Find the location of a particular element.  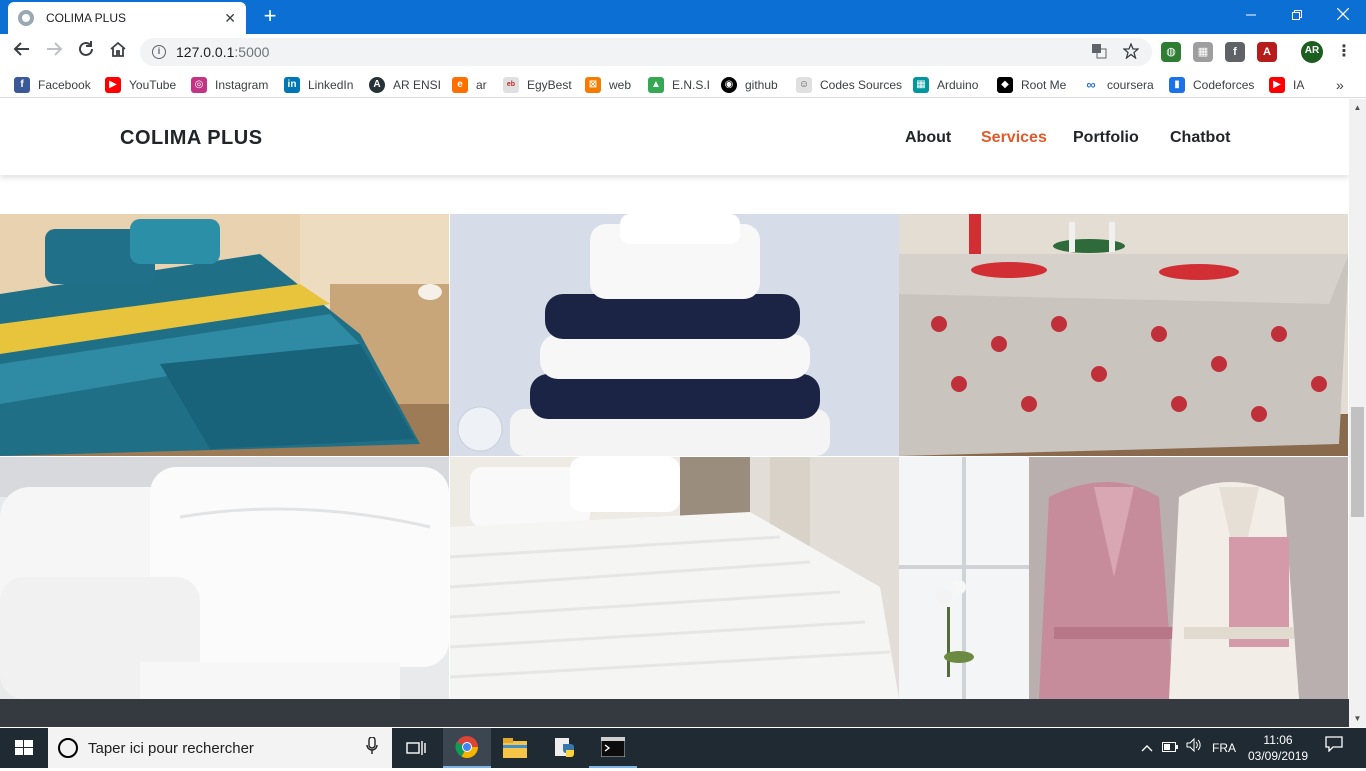

bookmark-facebook: f Facebook is located at coordinates (52, 85).